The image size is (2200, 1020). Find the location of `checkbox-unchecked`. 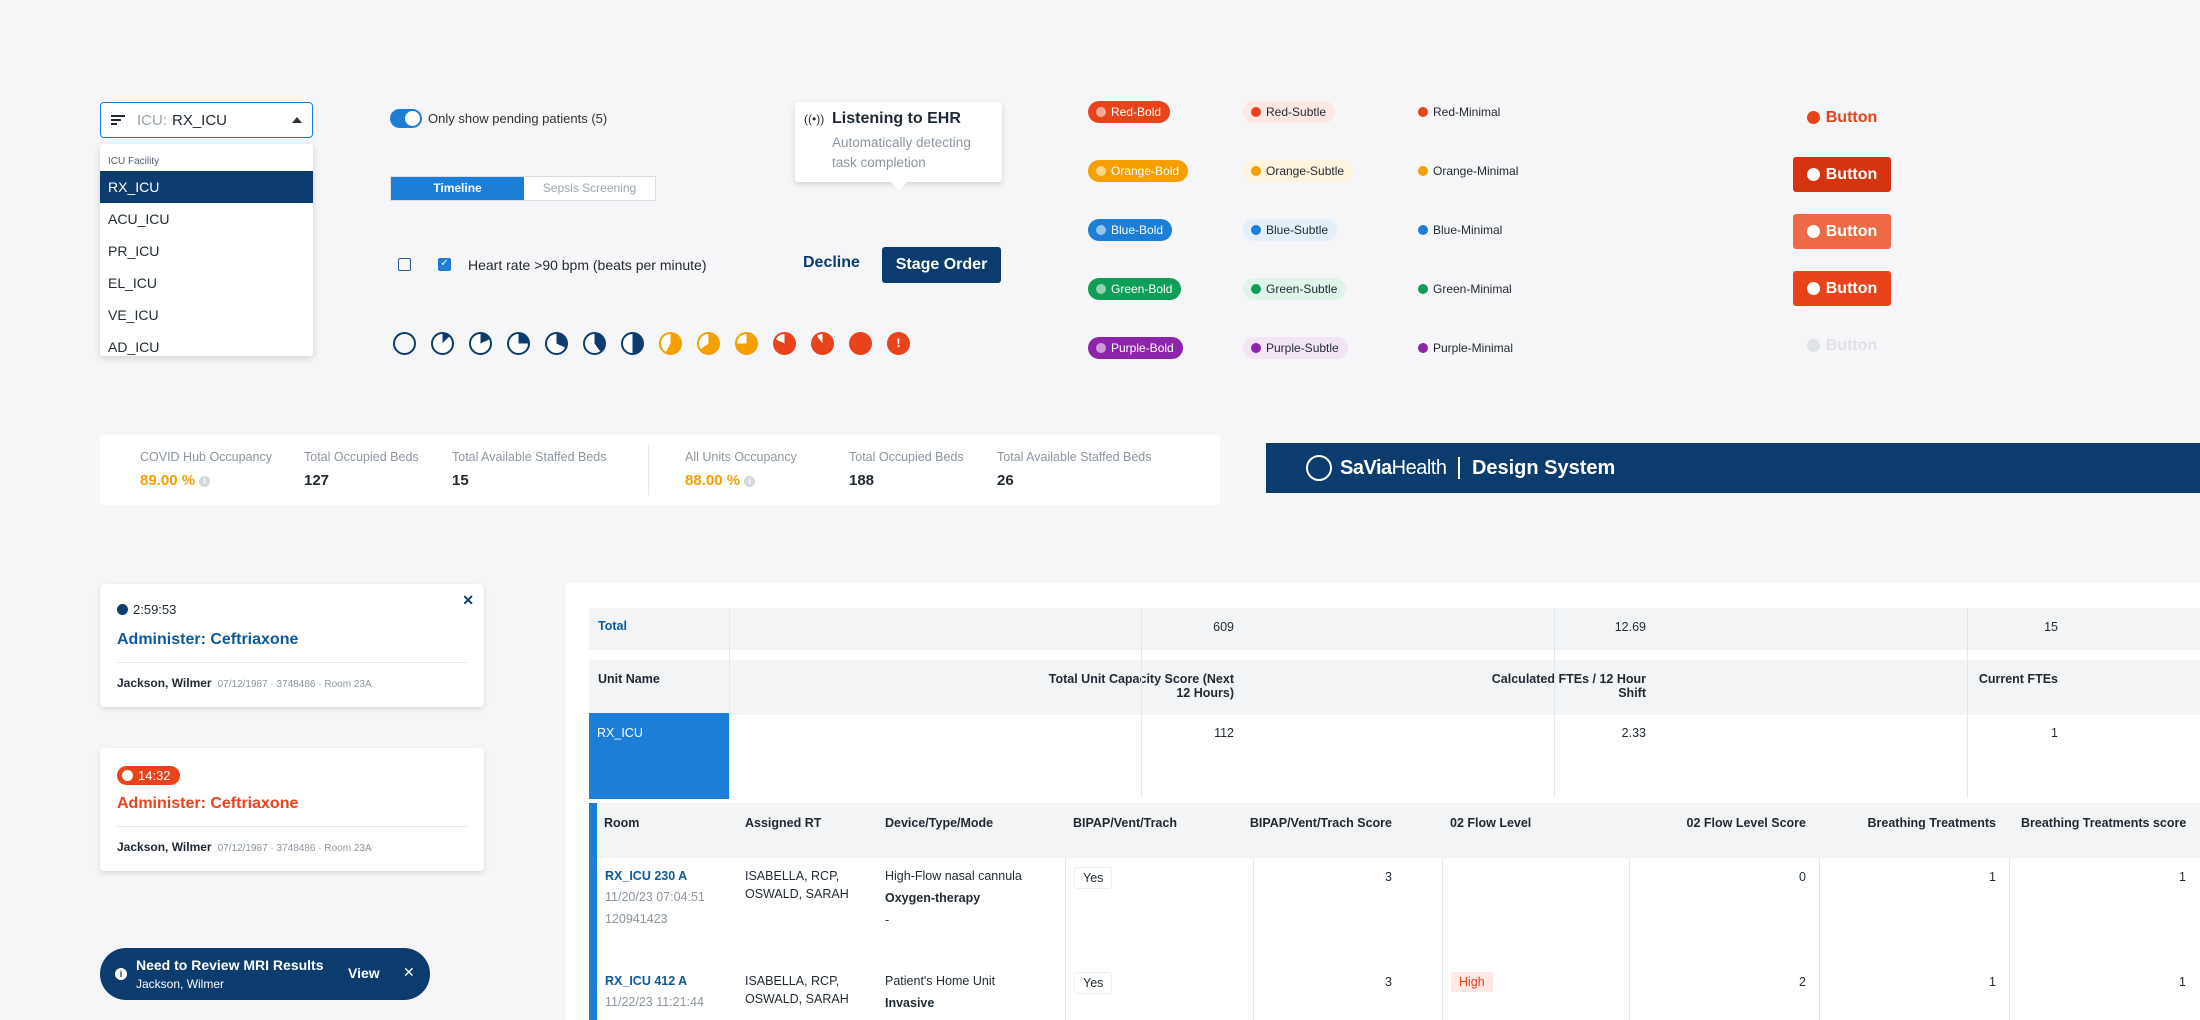

checkbox-unchecked is located at coordinates (404, 264).